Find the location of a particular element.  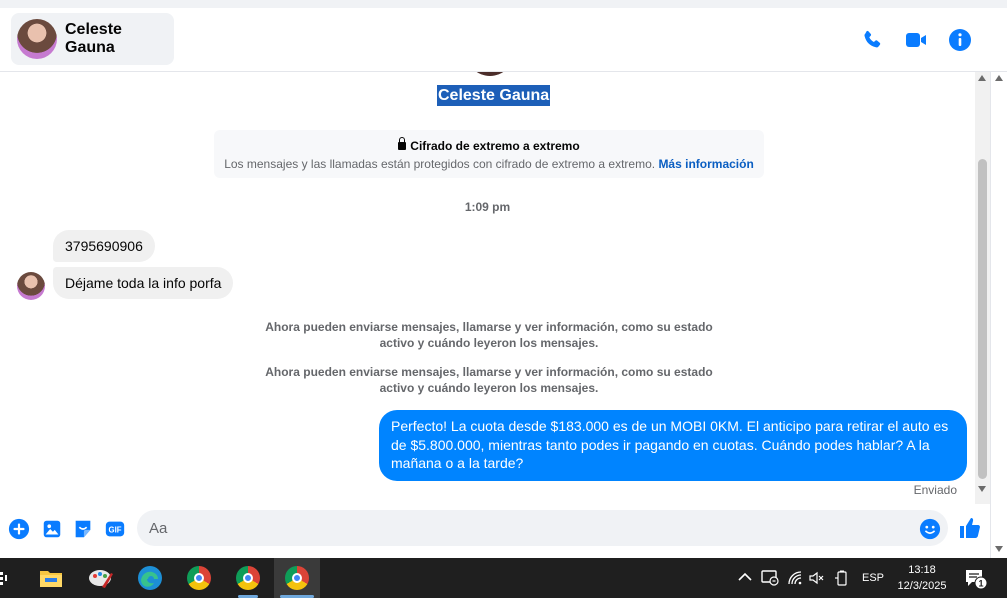

window-top-strip is located at coordinates (503, 4).